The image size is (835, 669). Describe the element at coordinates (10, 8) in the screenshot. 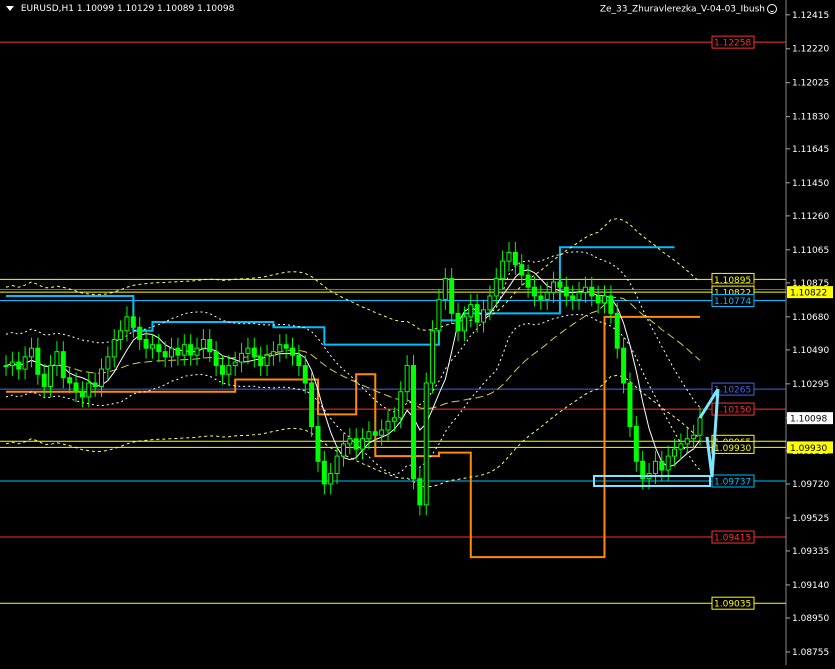

I see `dropdown-triangle-icon` at that location.